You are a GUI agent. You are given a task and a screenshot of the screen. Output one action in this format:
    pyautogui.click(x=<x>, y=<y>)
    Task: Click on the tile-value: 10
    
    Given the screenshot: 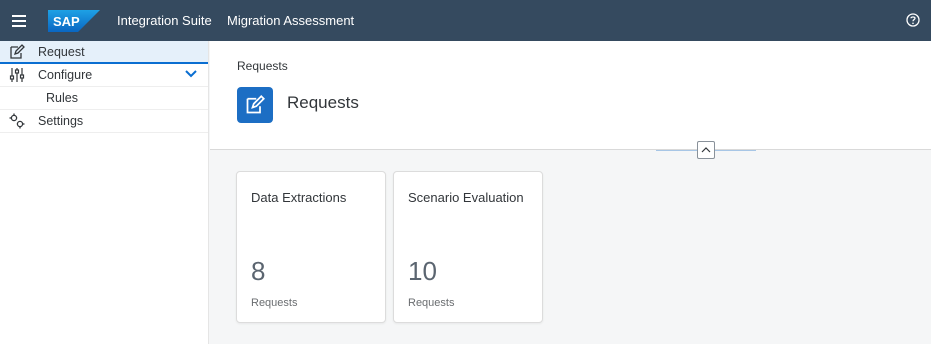 What is the action you would take?
    pyautogui.click(x=422, y=271)
    